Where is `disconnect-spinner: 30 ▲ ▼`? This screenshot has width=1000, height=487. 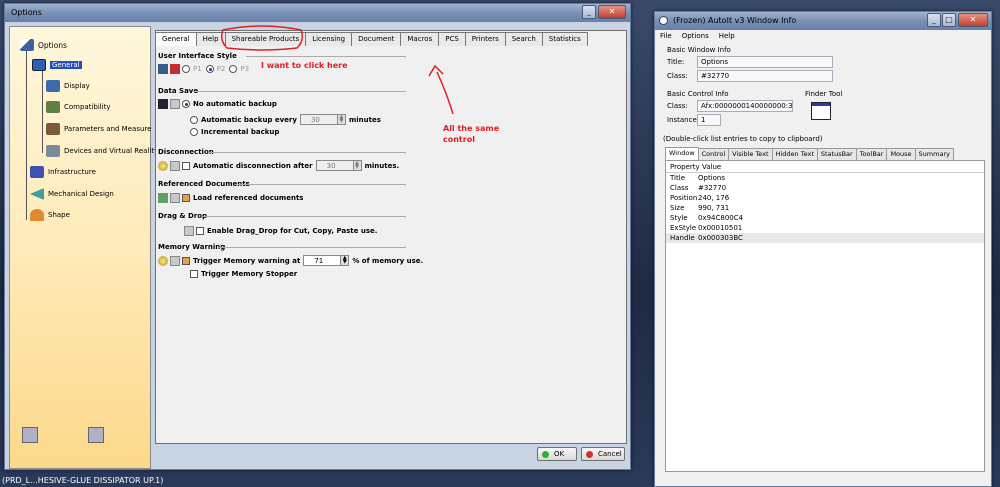 disconnect-spinner: 30 ▲ ▼ is located at coordinates (338, 165).